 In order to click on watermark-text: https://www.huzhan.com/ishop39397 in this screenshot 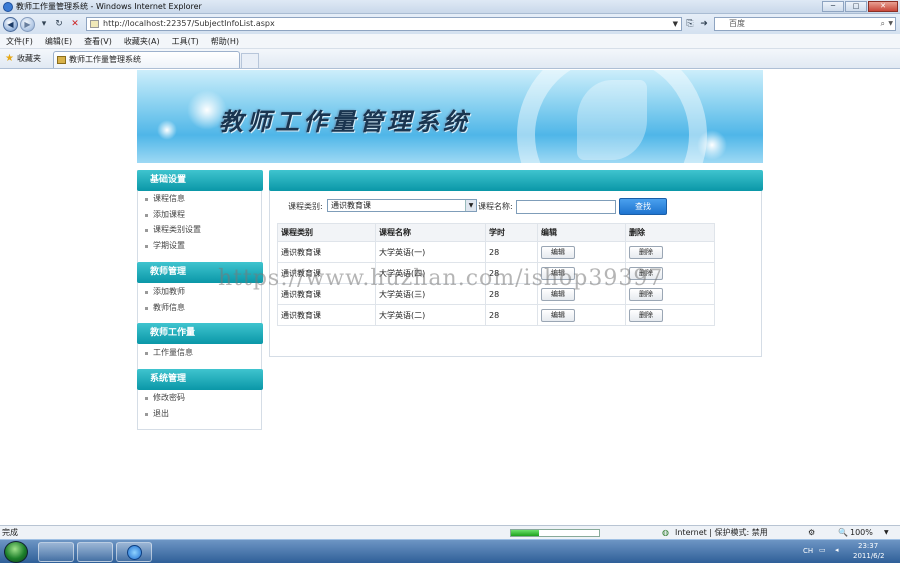, I will do `click(441, 278)`.